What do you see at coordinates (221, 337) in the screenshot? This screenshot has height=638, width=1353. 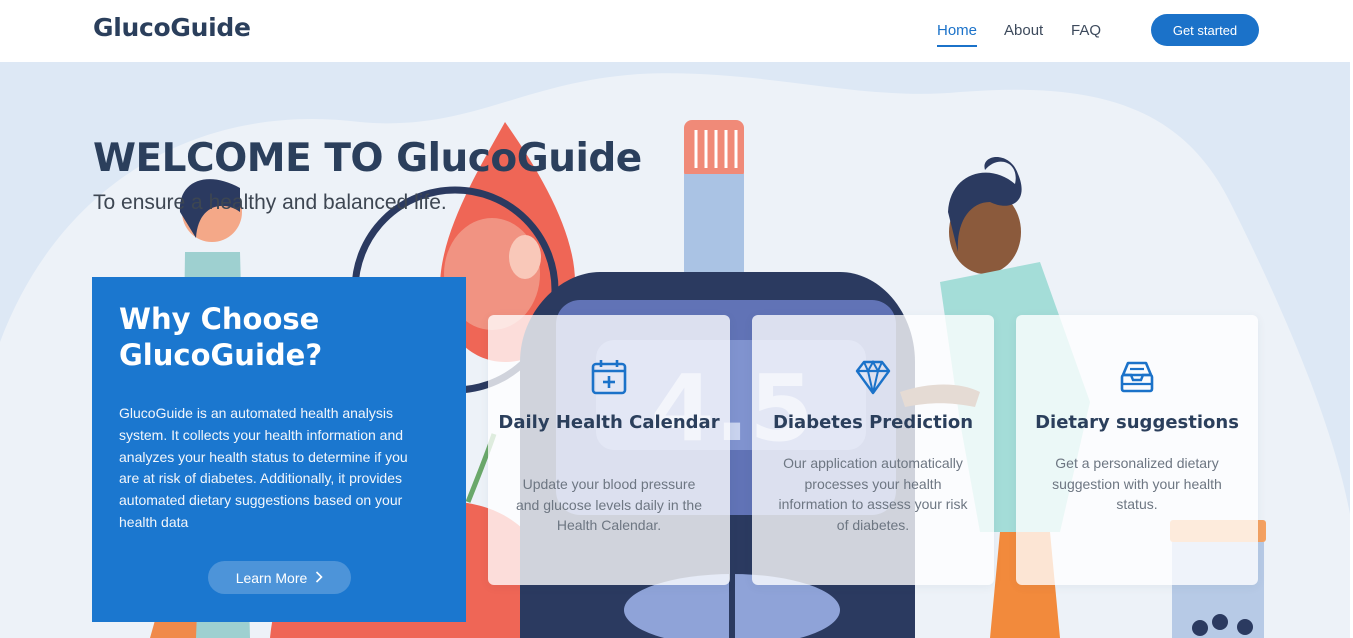 I see `why-title: Why Choose GlucoGuide?` at bounding box center [221, 337].